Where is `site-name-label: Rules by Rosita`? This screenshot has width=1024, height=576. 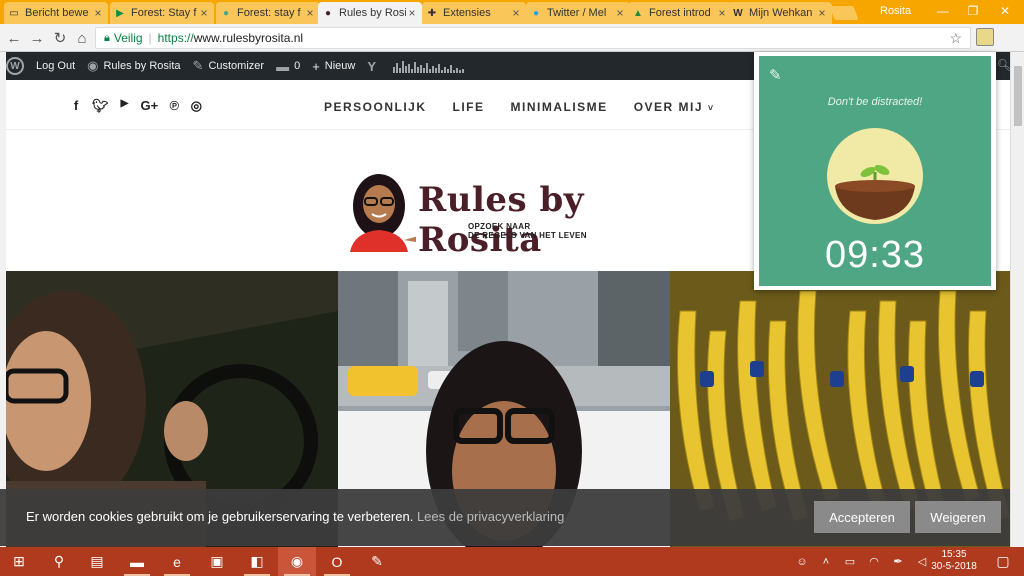 site-name-label: Rules by Rosita is located at coordinates (142, 66).